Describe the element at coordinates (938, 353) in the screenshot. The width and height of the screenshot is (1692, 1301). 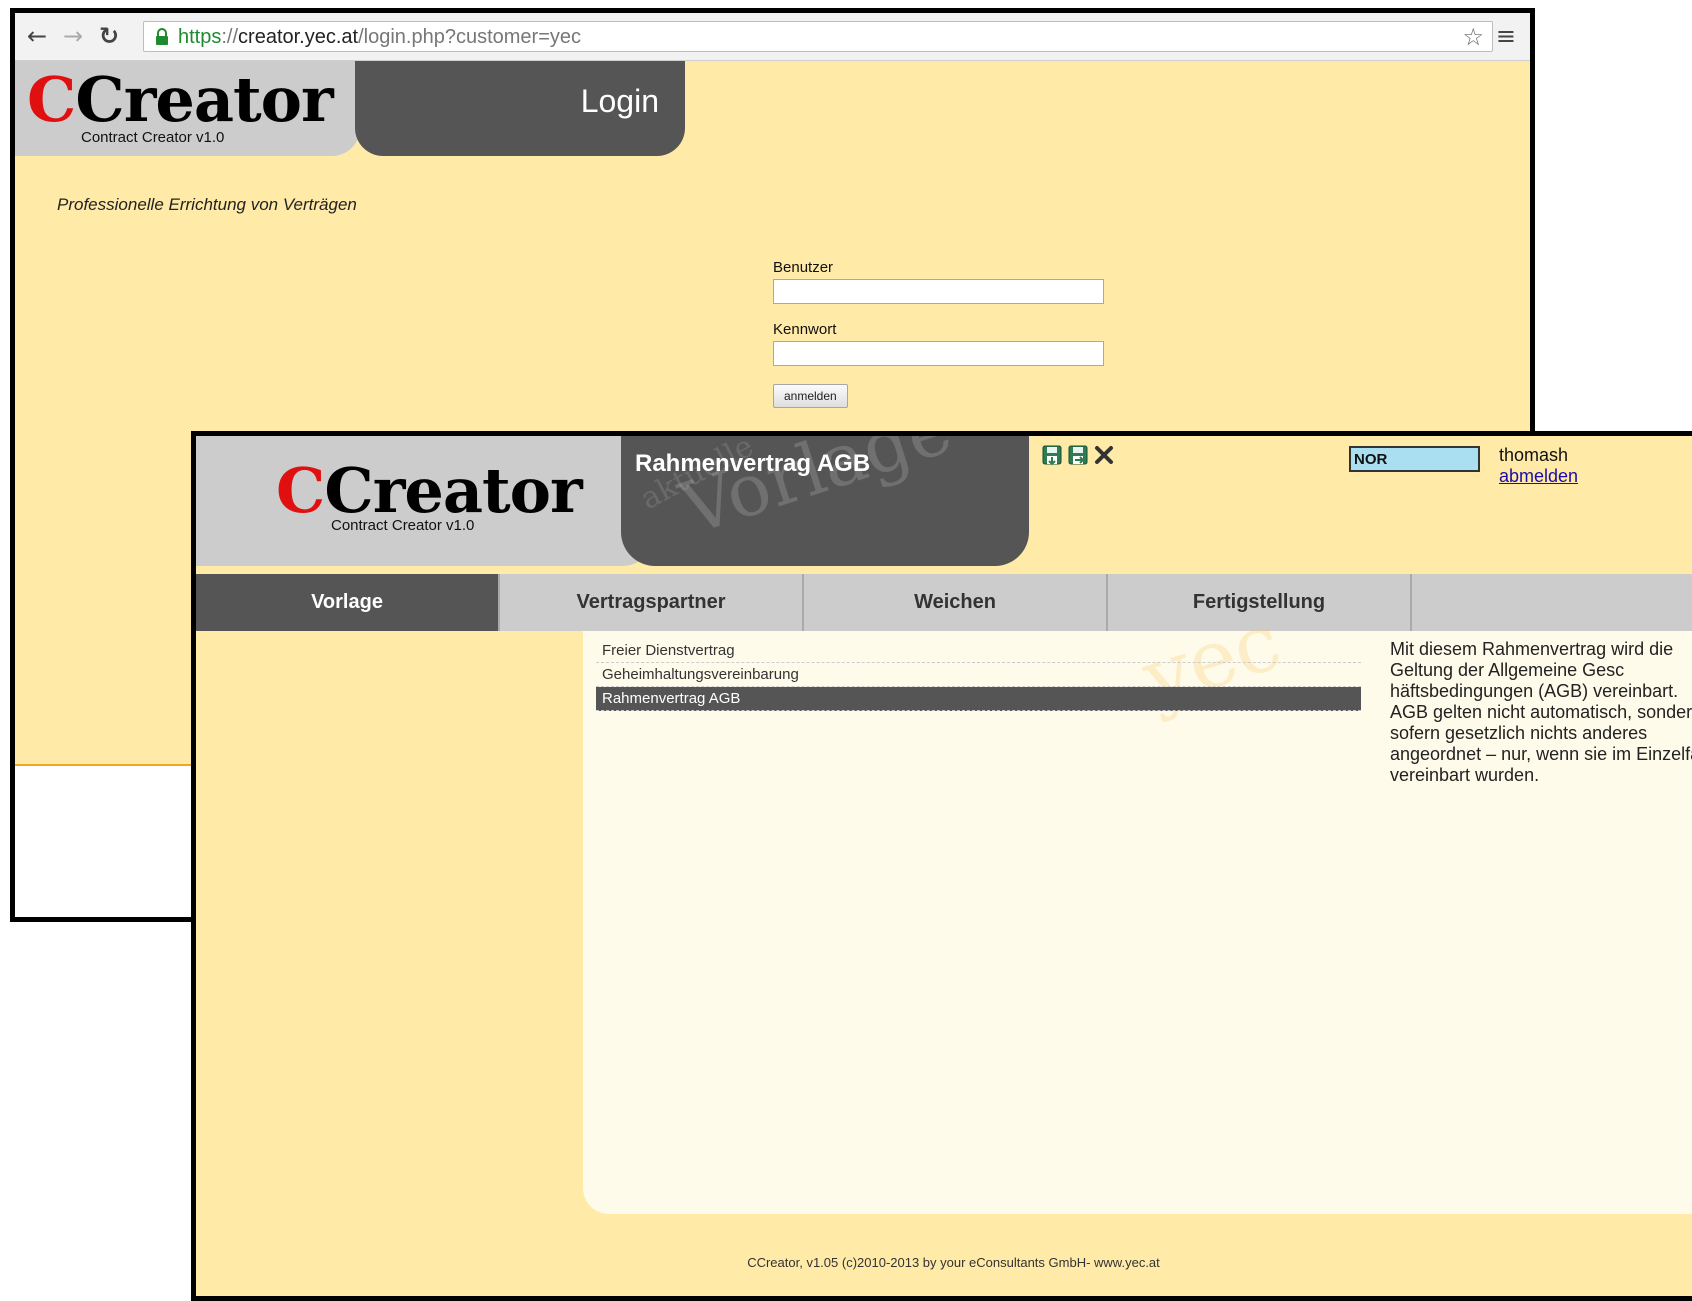
I see `password-input` at that location.